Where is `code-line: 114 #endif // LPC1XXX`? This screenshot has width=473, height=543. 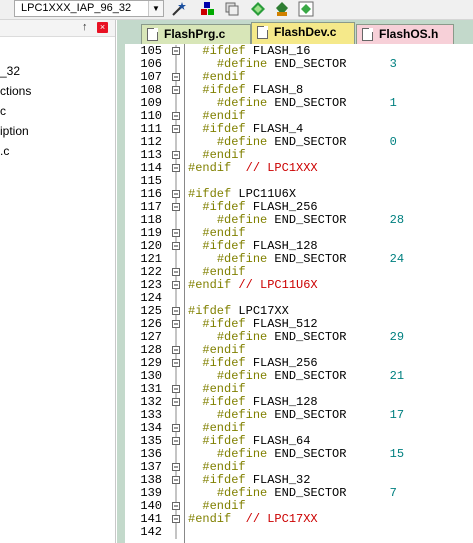
code-line: 114 #endif // LPC1XXX is located at coordinates (299, 168).